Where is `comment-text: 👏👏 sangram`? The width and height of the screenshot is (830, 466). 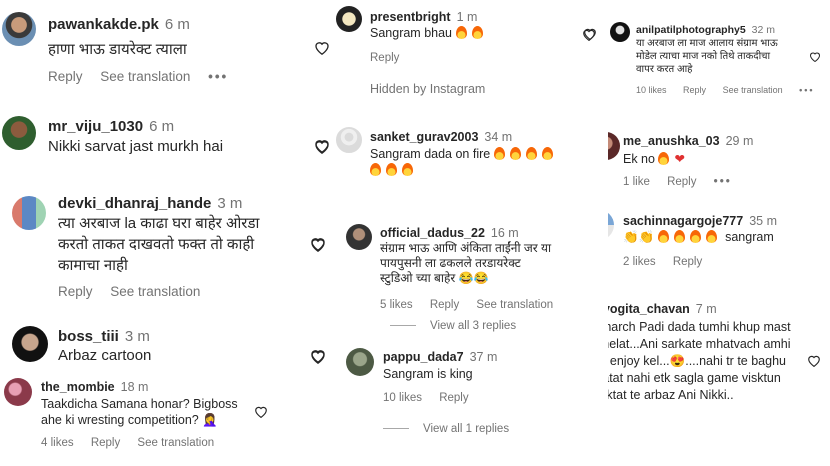
comment-text: 👏👏 sangram is located at coordinates (698, 237).